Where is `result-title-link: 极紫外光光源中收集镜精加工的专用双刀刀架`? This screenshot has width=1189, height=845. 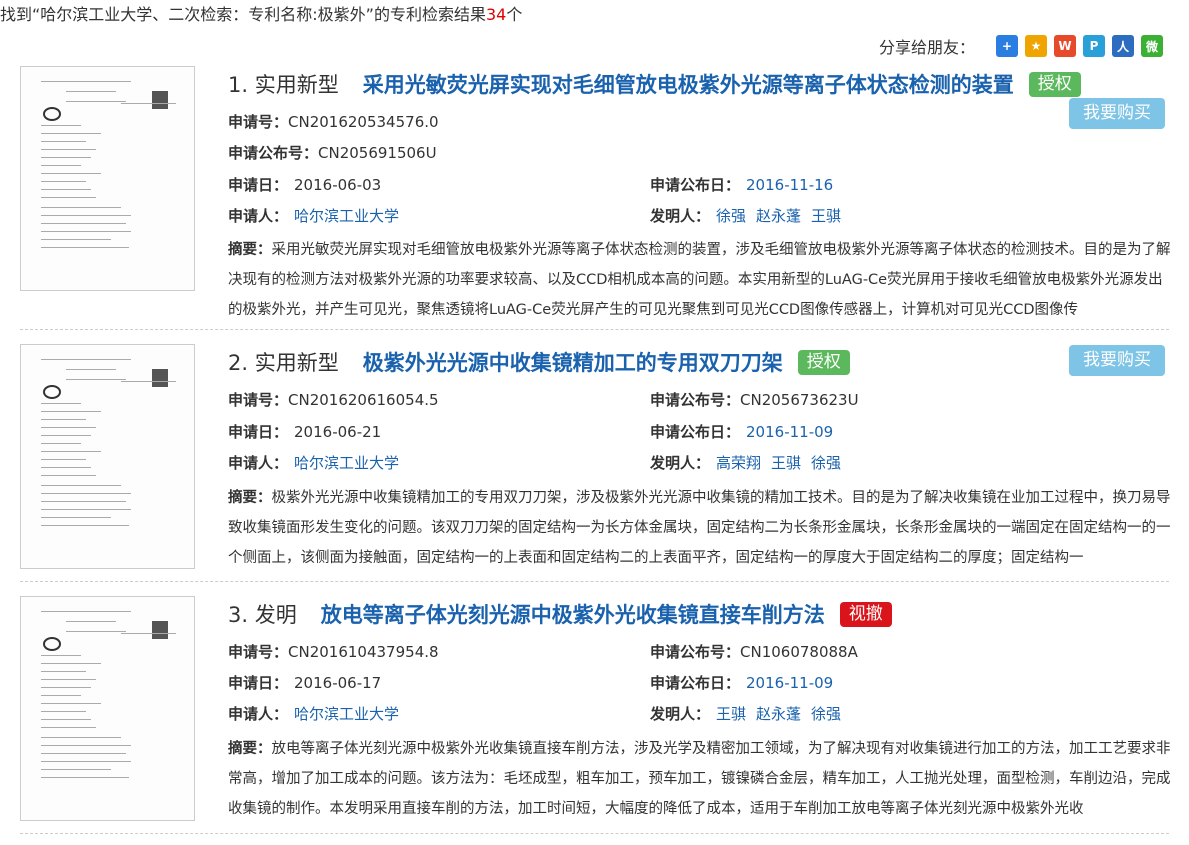
result-title-link: 极紫外光光源中收集镜精加工的专用双刀刀架 is located at coordinates (573, 362).